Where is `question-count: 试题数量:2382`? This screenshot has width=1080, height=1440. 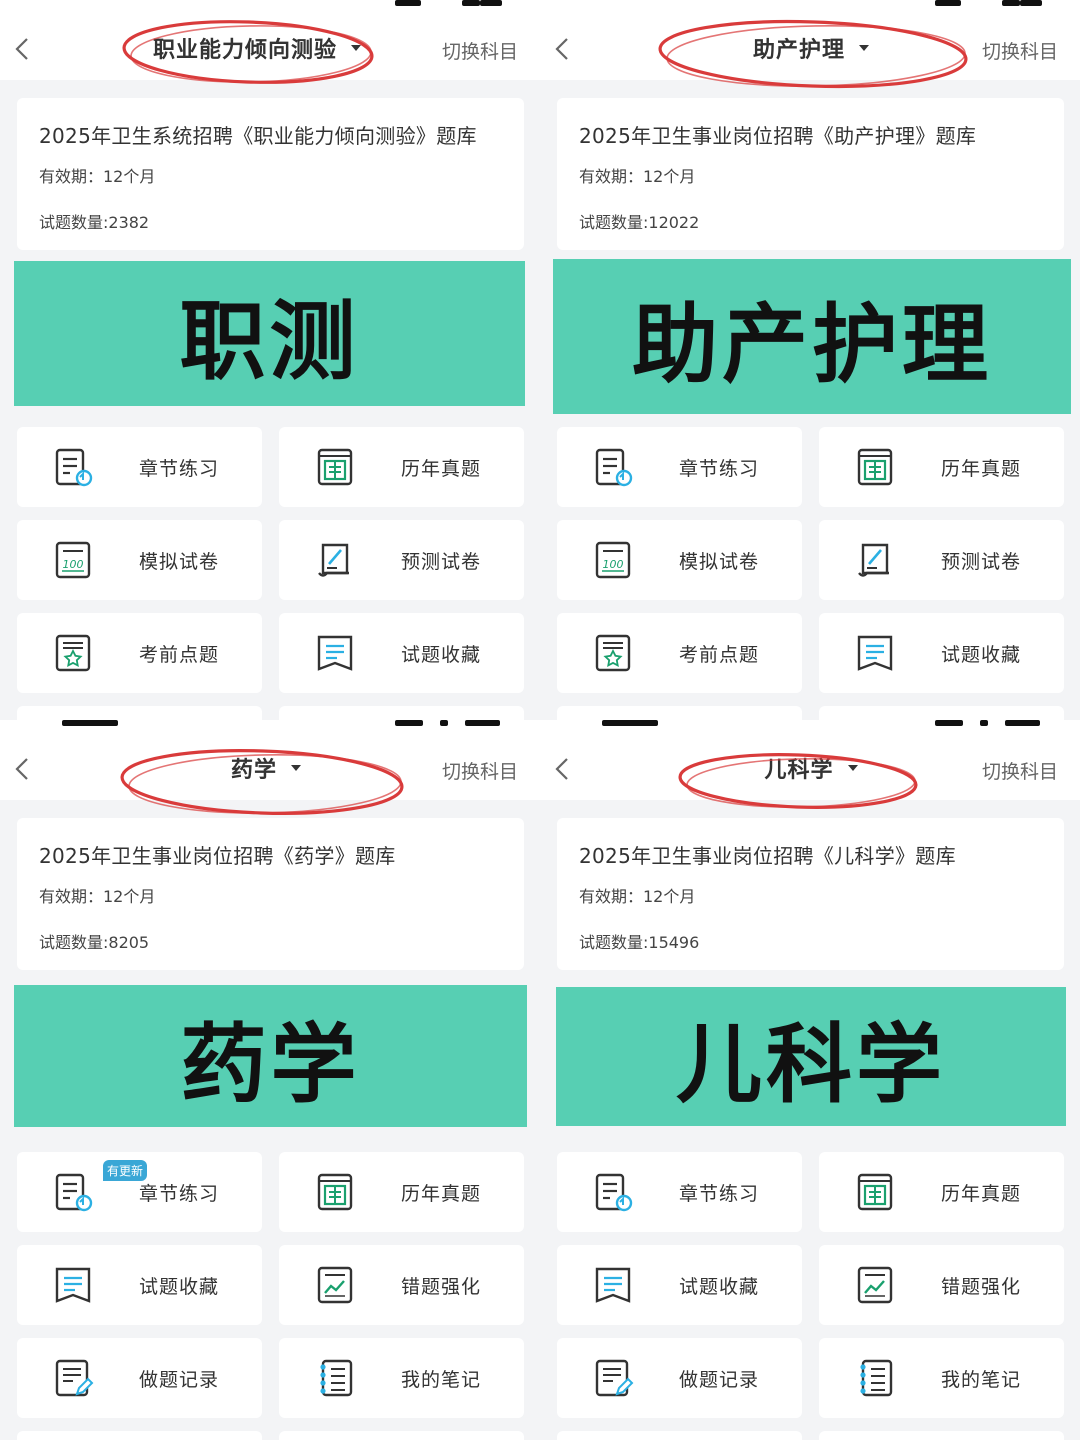 question-count: 试题数量:2382 is located at coordinates (94, 222).